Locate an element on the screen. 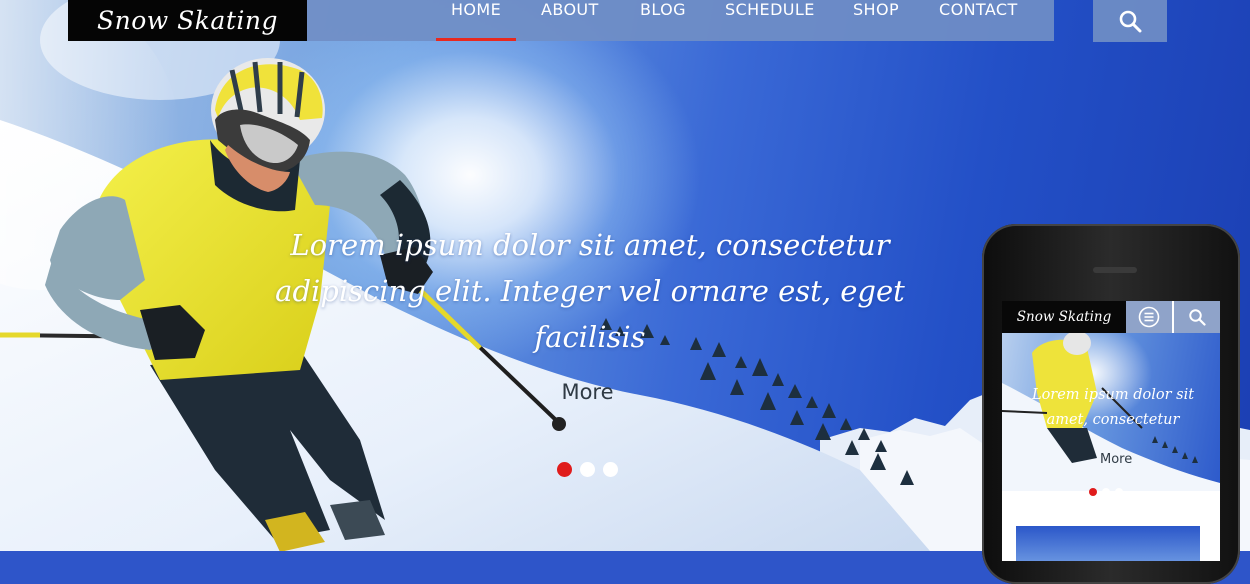 The width and height of the screenshot is (1250, 584). phone-hero-caption: Lorem ipsum dolor sit amet, consectetur is located at coordinates (1113, 407).